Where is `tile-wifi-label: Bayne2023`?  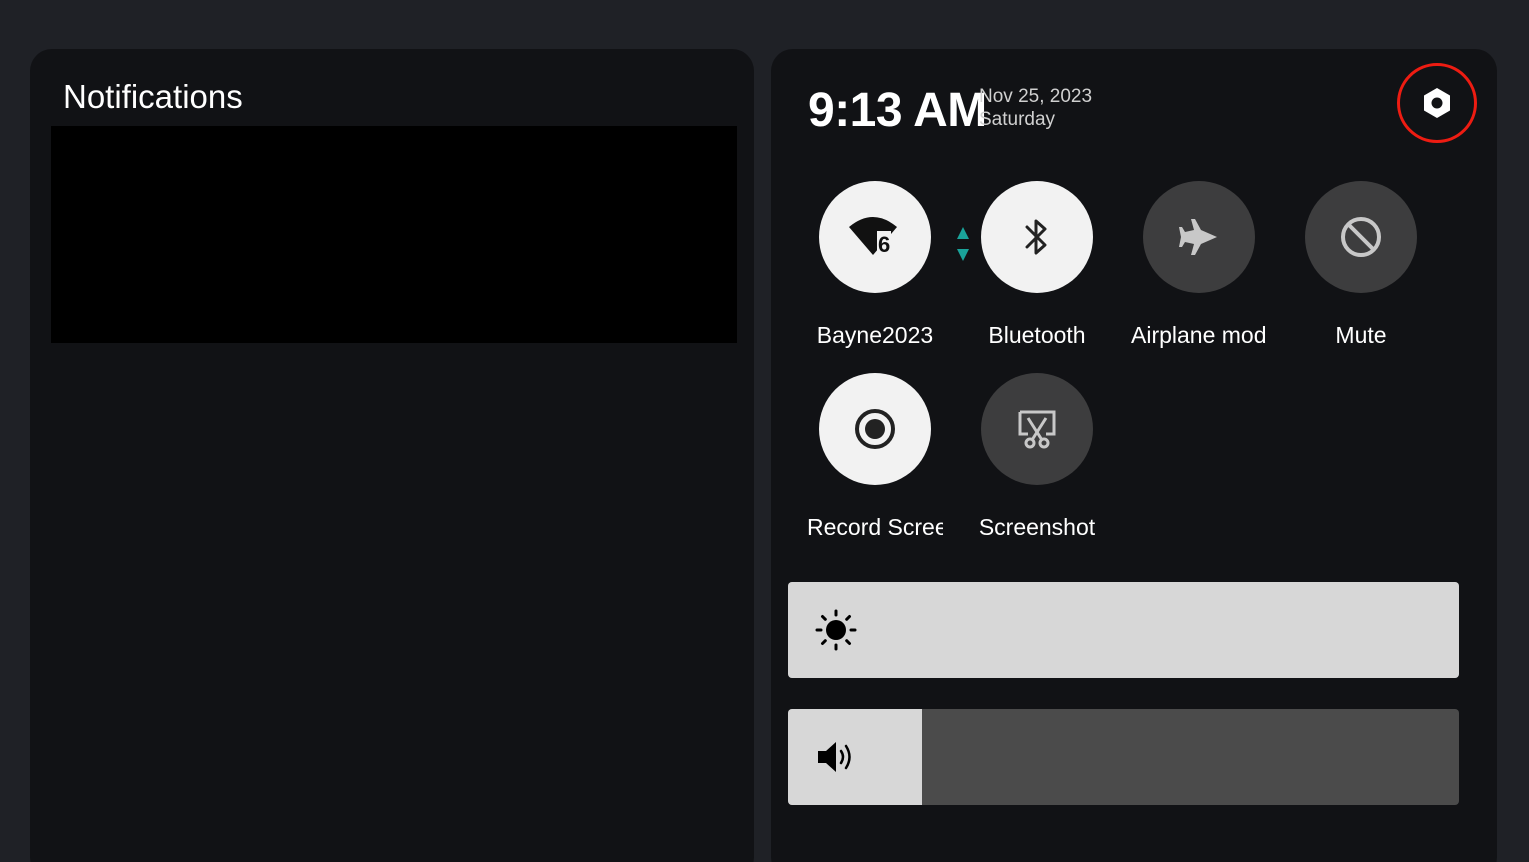 tile-wifi-label: Bayne2023 is located at coordinates (875, 335).